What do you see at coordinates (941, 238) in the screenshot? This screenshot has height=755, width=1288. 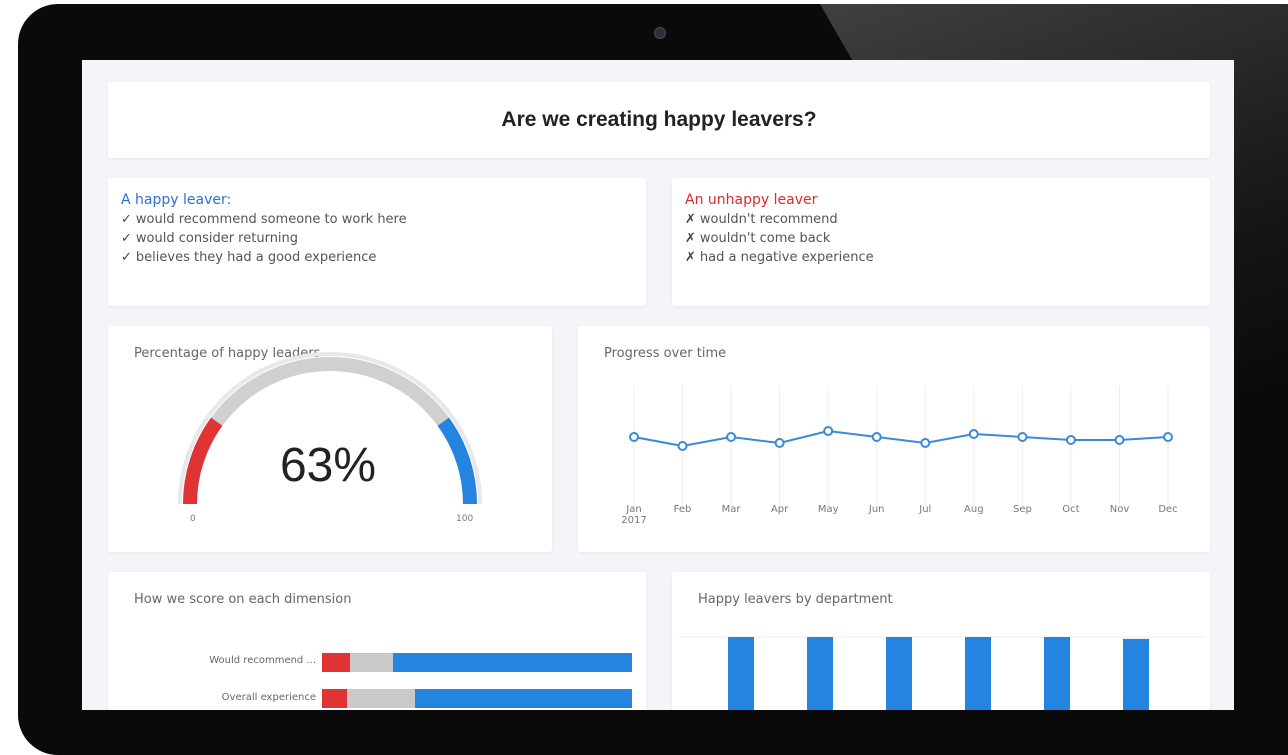 I see `unhappy-criterion: ✗ wouldn't come back` at bounding box center [941, 238].